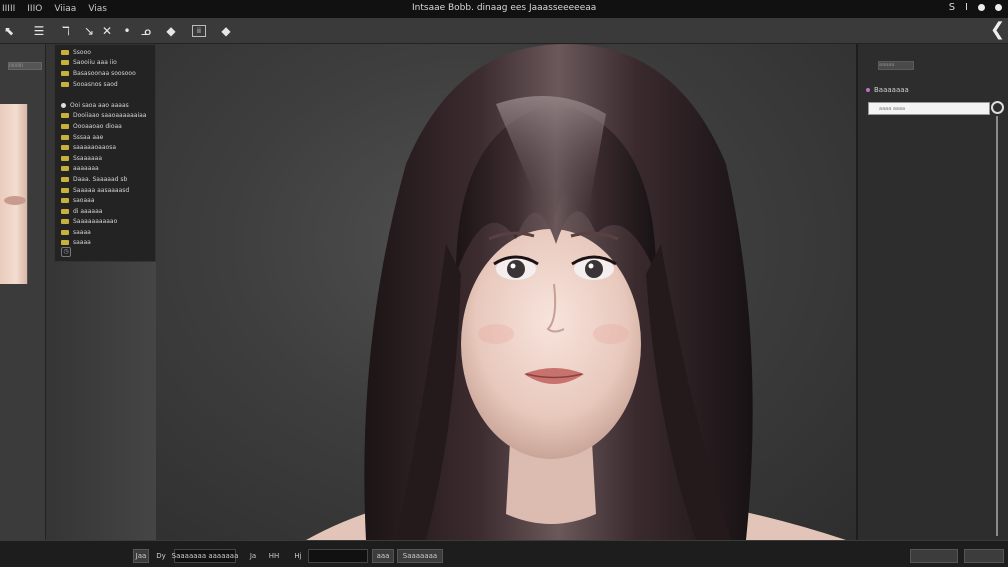  Describe the element at coordinates (105, 94) in the screenshot. I see `layer-item` at that location.